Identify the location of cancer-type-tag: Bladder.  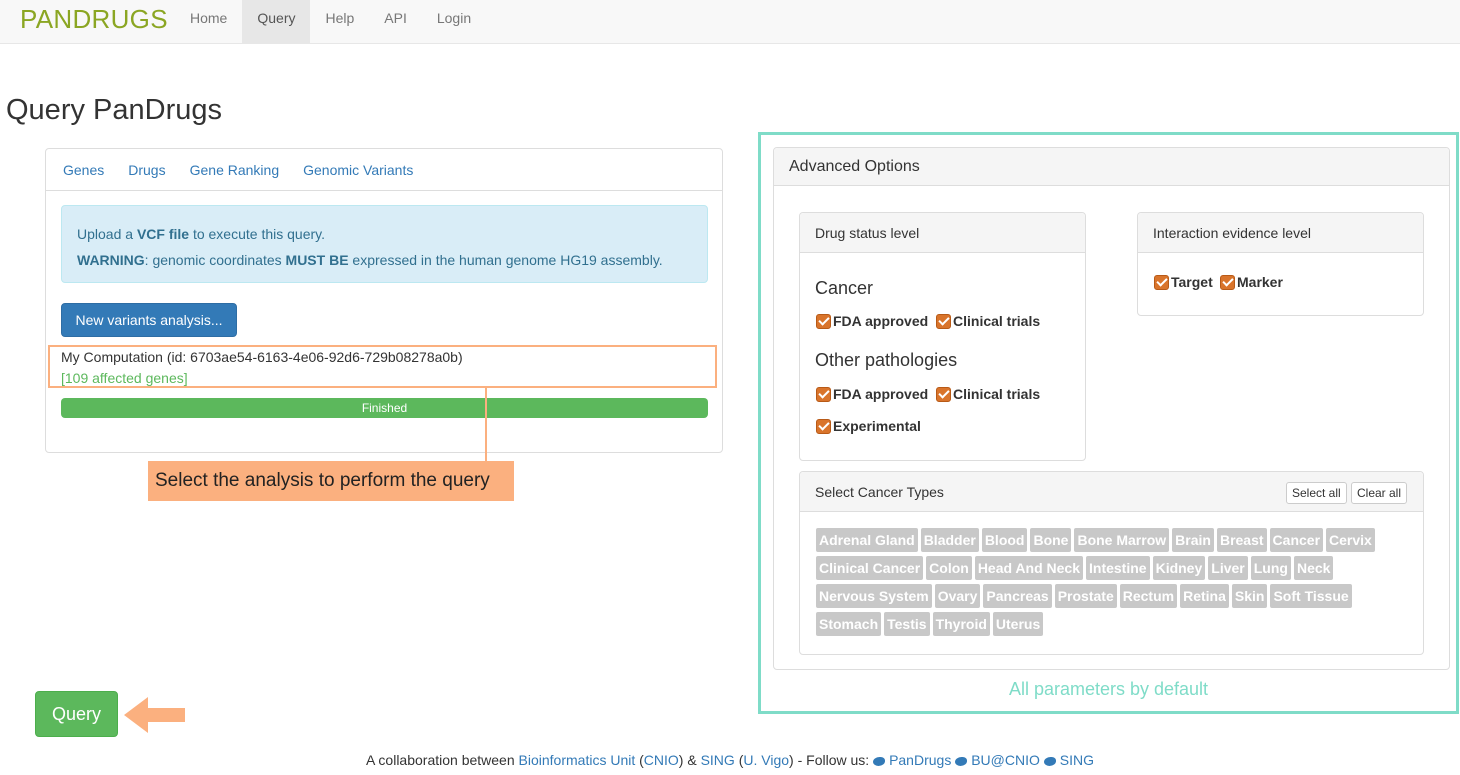
(949, 540).